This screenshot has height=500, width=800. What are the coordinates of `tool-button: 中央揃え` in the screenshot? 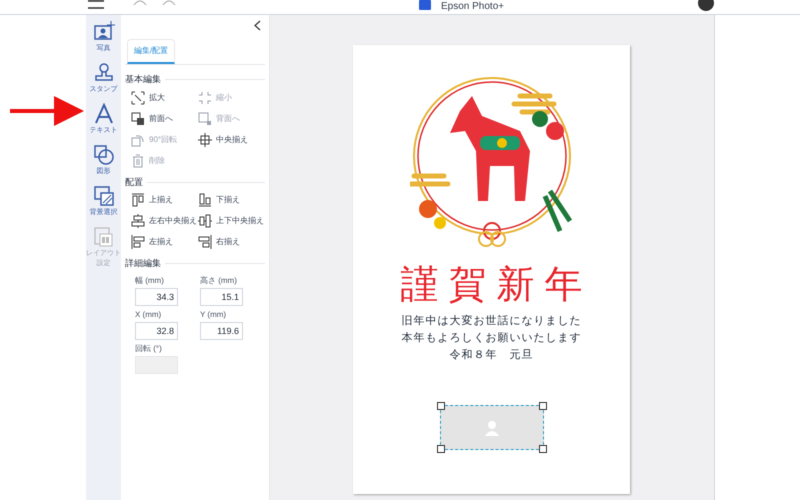 It's located at (231, 139).